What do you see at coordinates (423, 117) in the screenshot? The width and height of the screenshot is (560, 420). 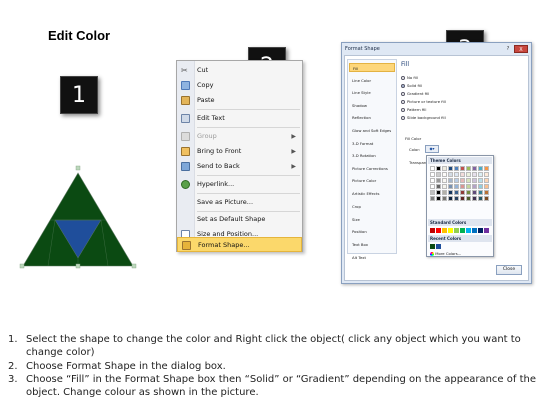 I see `radio-slide-background-fill: Slide background fill` at bounding box center [423, 117].